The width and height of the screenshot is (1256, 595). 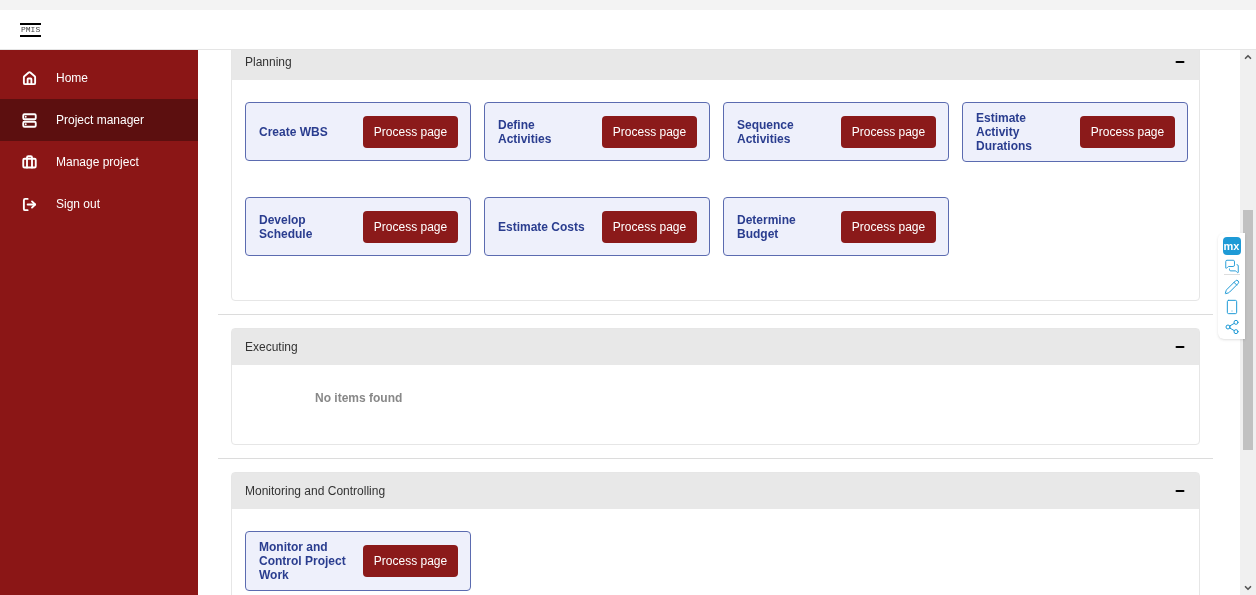 What do you see at coordinates (1248, 330) in the screenshot?
I see `scrollbar-thumb` at bounding box center [1248, 330].